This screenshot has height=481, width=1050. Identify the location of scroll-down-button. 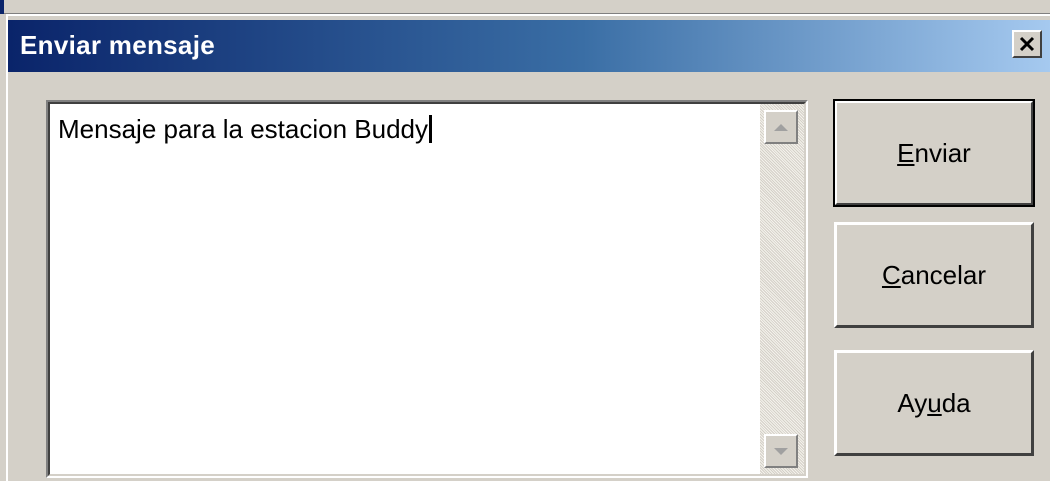
(781, 451).